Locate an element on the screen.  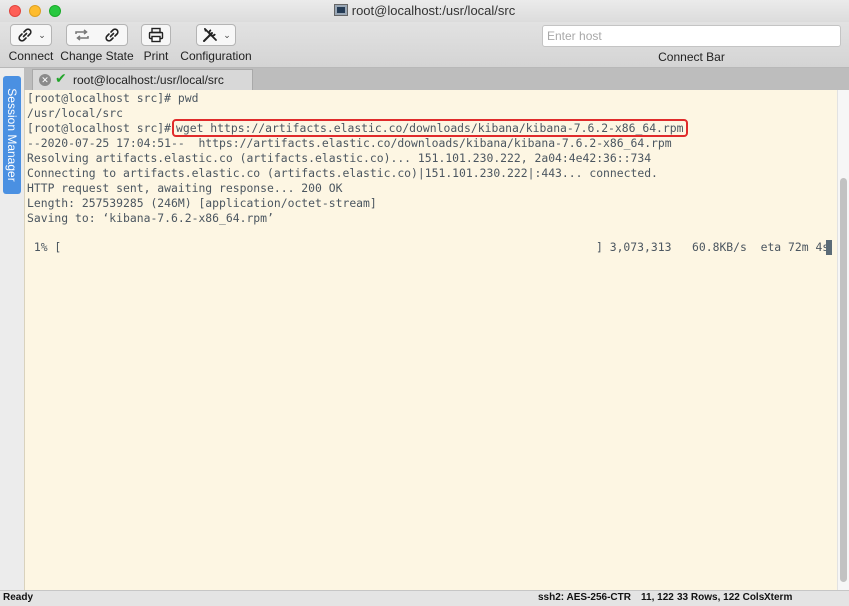
tab-label: root@localhost:/usr/local/src is located at coordinates (148, 80).